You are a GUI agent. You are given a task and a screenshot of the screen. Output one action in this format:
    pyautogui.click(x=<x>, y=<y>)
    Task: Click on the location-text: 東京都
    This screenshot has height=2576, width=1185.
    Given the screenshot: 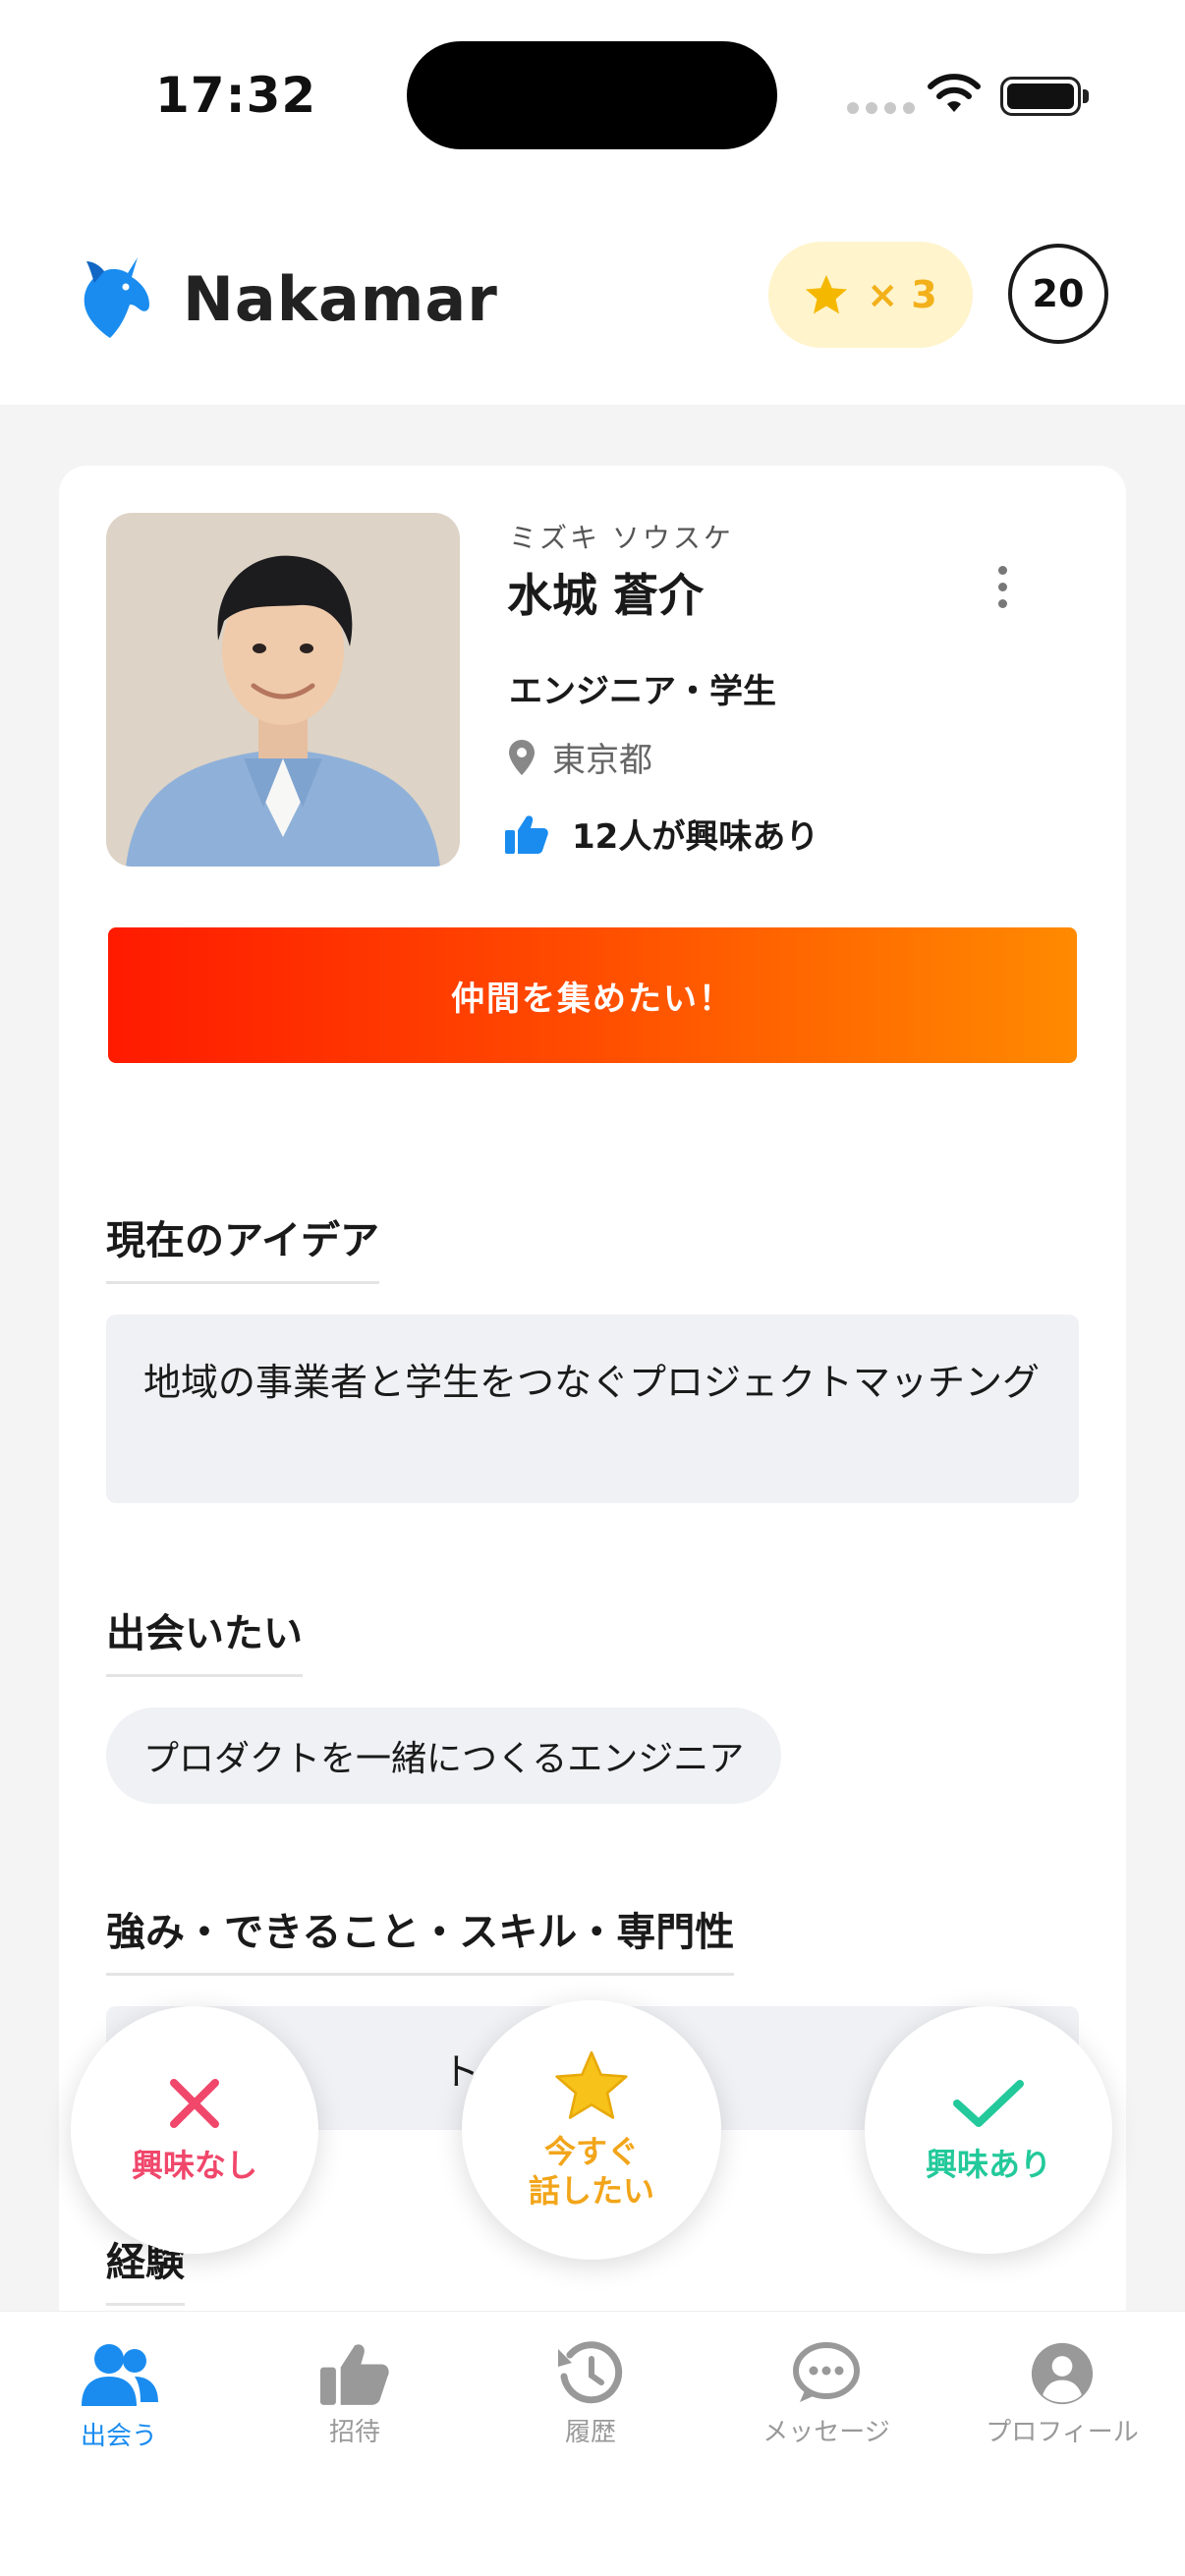 What is the action you would take?
    pyautogui.click(x=602, y=760)
    